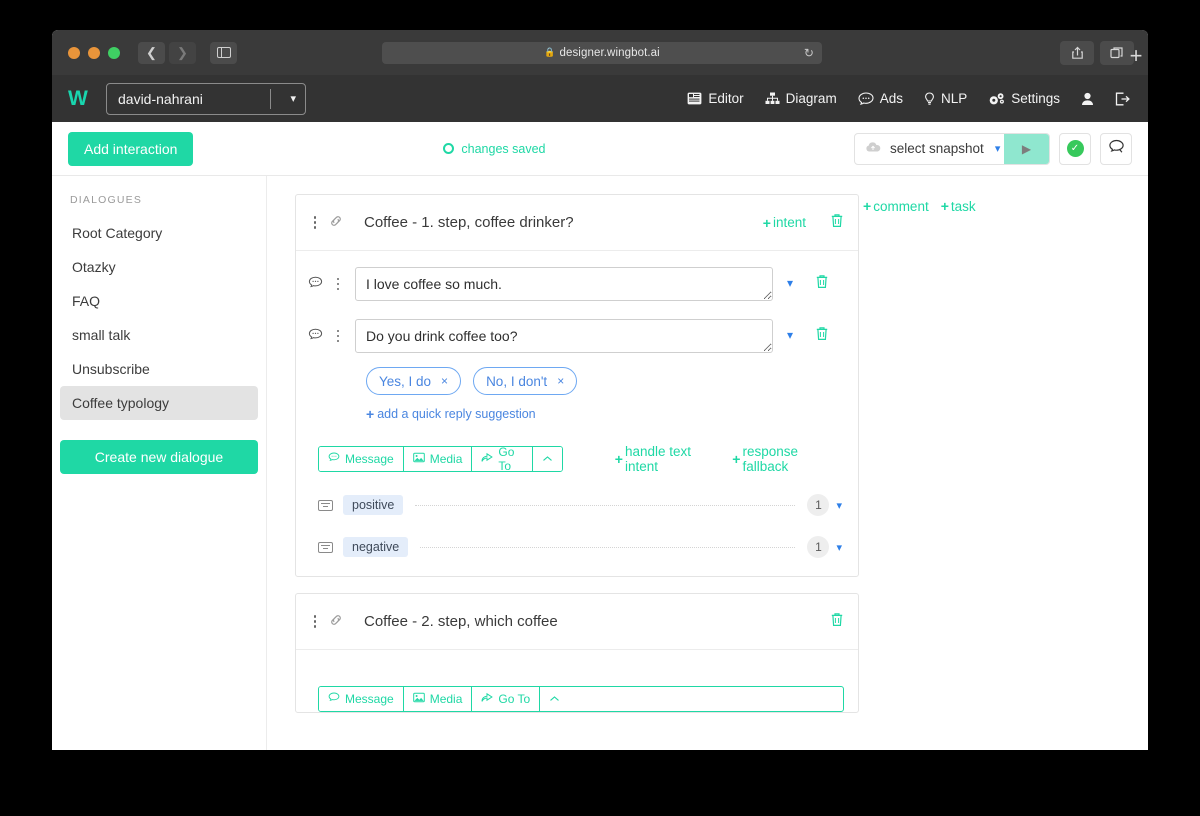 Image resolution: width=1200 pixels, height=816 pixels. I want to click on add-element-button-group: Message Media Go To, so click(440, 459).